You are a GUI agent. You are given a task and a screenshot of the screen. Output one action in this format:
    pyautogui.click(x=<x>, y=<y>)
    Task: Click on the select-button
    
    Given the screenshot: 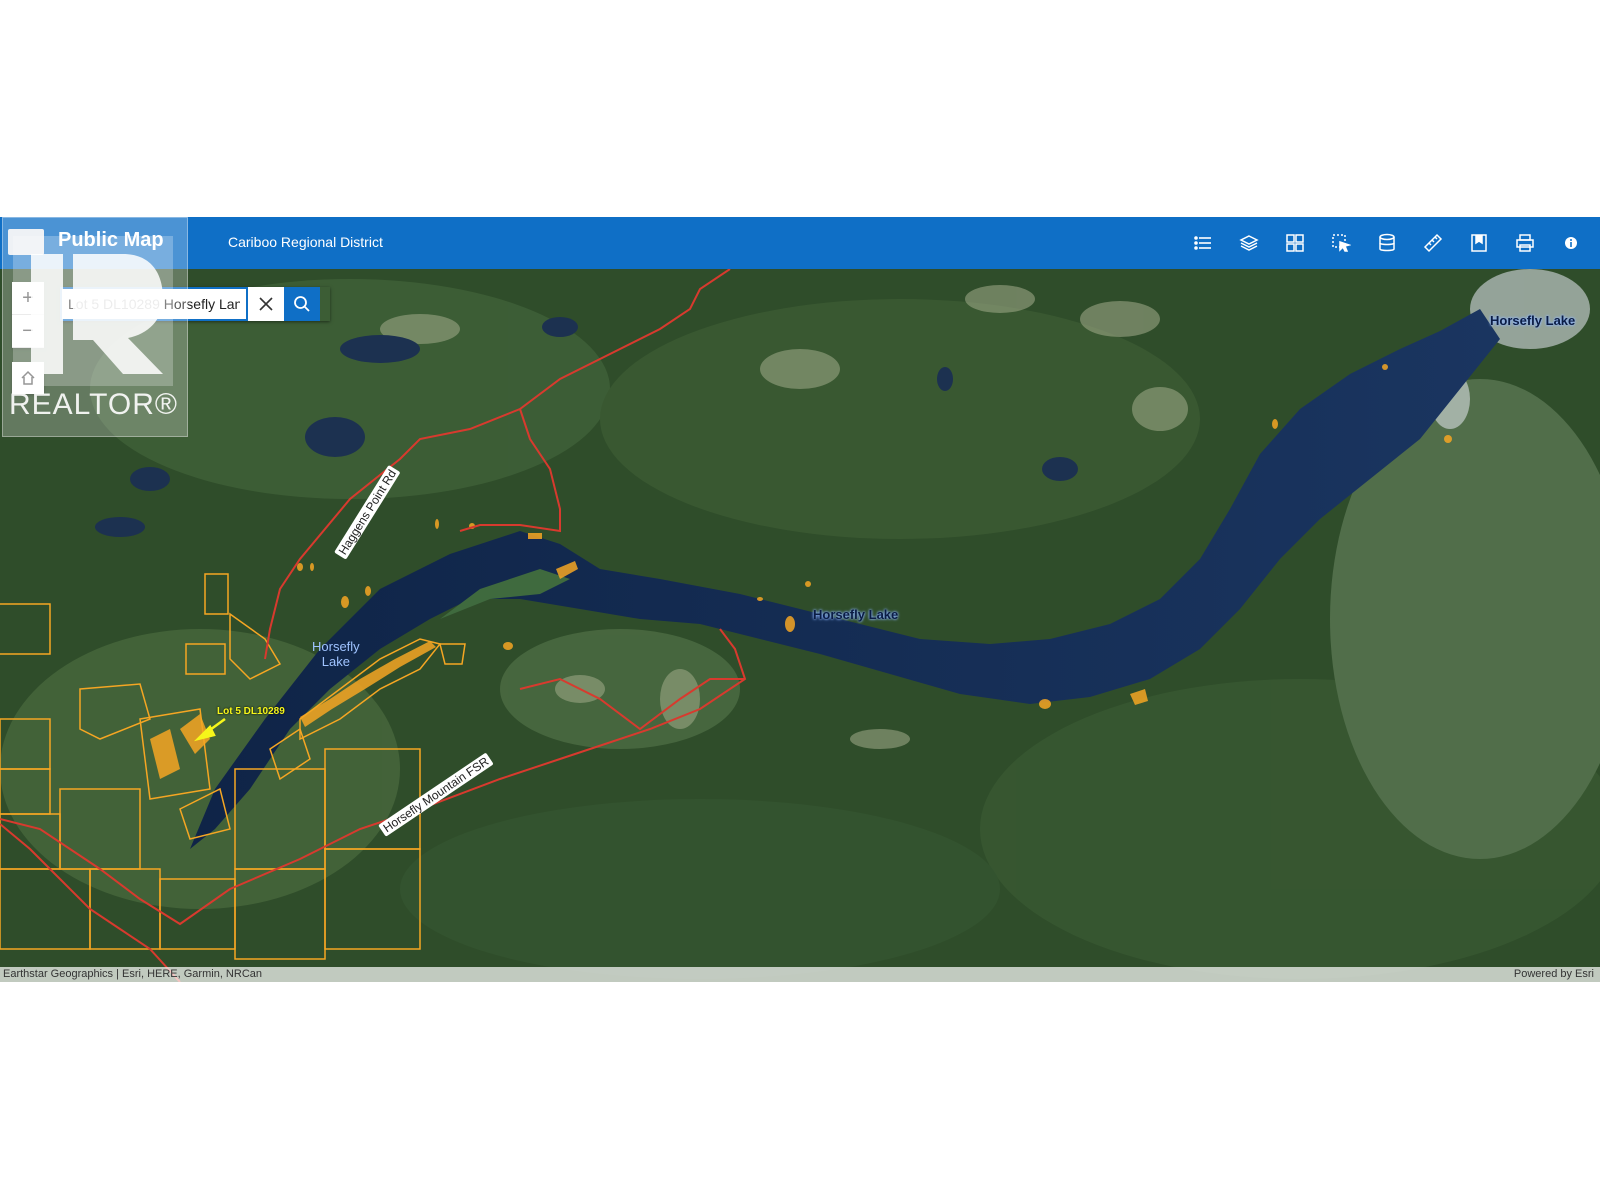 What is the action you would take?
    pyautogui.click(x=1341, y=243)
    